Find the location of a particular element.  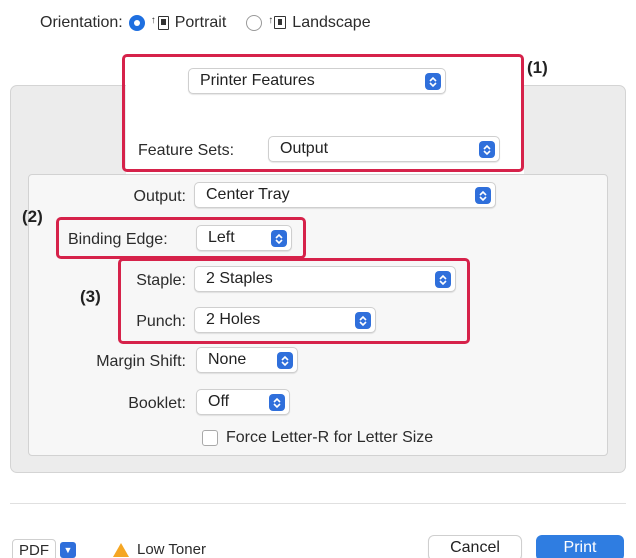

booklet-label: Booklet: is located at coordinates (157, 403).